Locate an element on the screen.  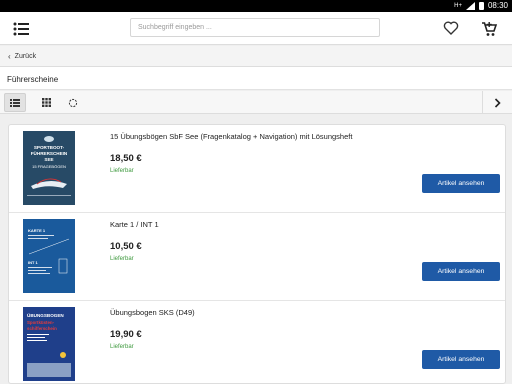
chevron-right-icon is located at coordinates (497, 102).